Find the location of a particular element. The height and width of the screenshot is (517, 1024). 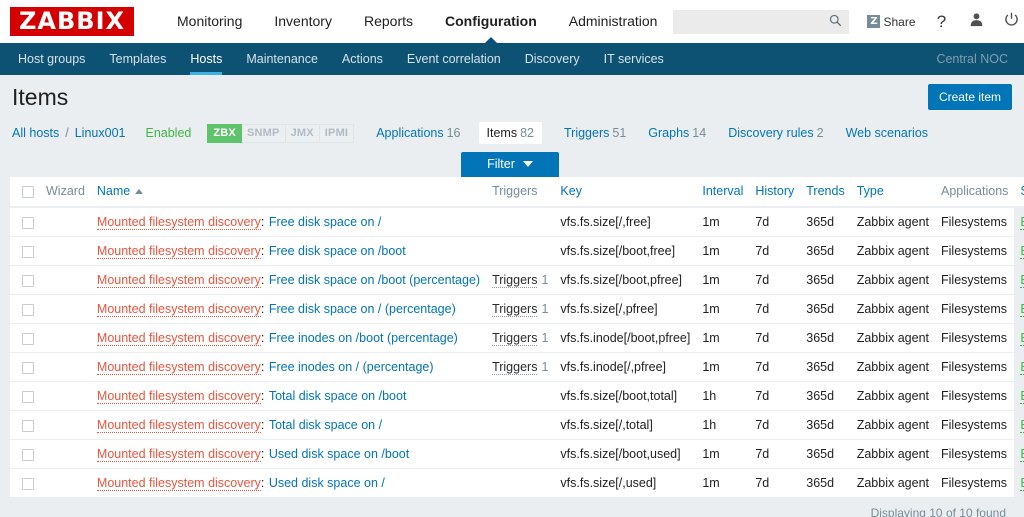

column-header-key: Key is located at coordinates (625, 192).